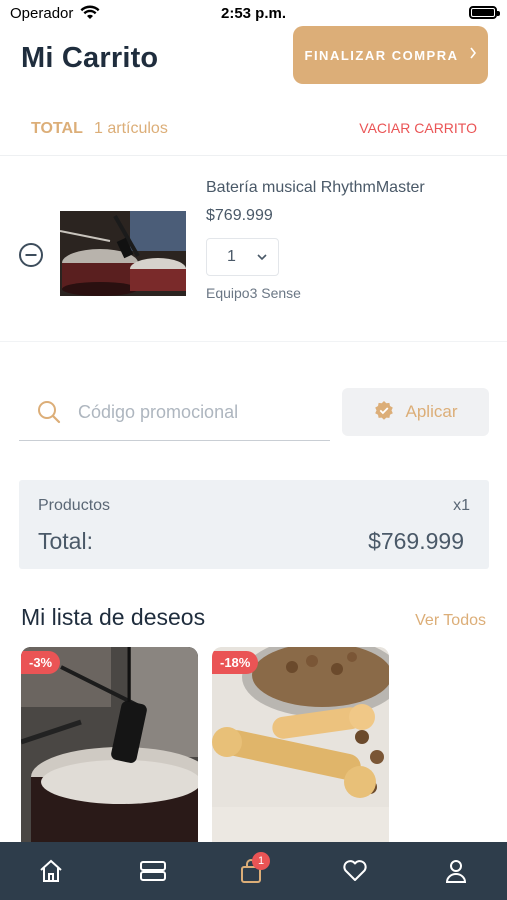 Image resolution: width=507 pixels, height=900 pixels. I want to click on status-time: 2:53 p.m., so click(253, 13).